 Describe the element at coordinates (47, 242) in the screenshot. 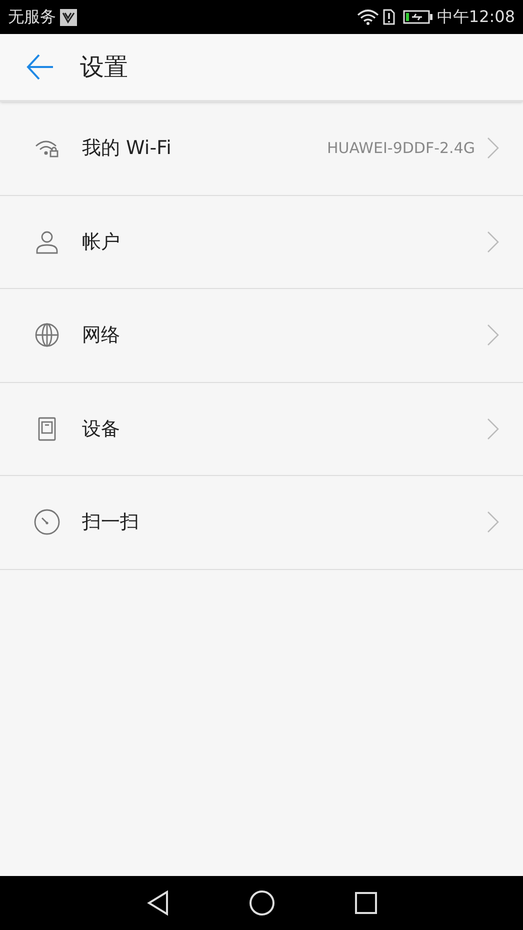

I see `person-icon` at that location.